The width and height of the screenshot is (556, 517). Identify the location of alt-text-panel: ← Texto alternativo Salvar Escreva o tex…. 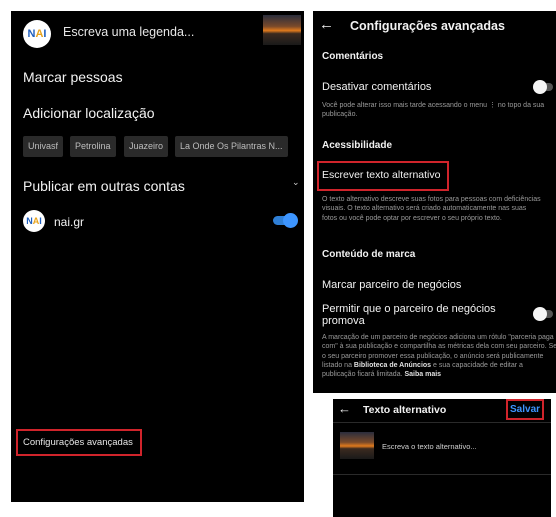
(442, 458).